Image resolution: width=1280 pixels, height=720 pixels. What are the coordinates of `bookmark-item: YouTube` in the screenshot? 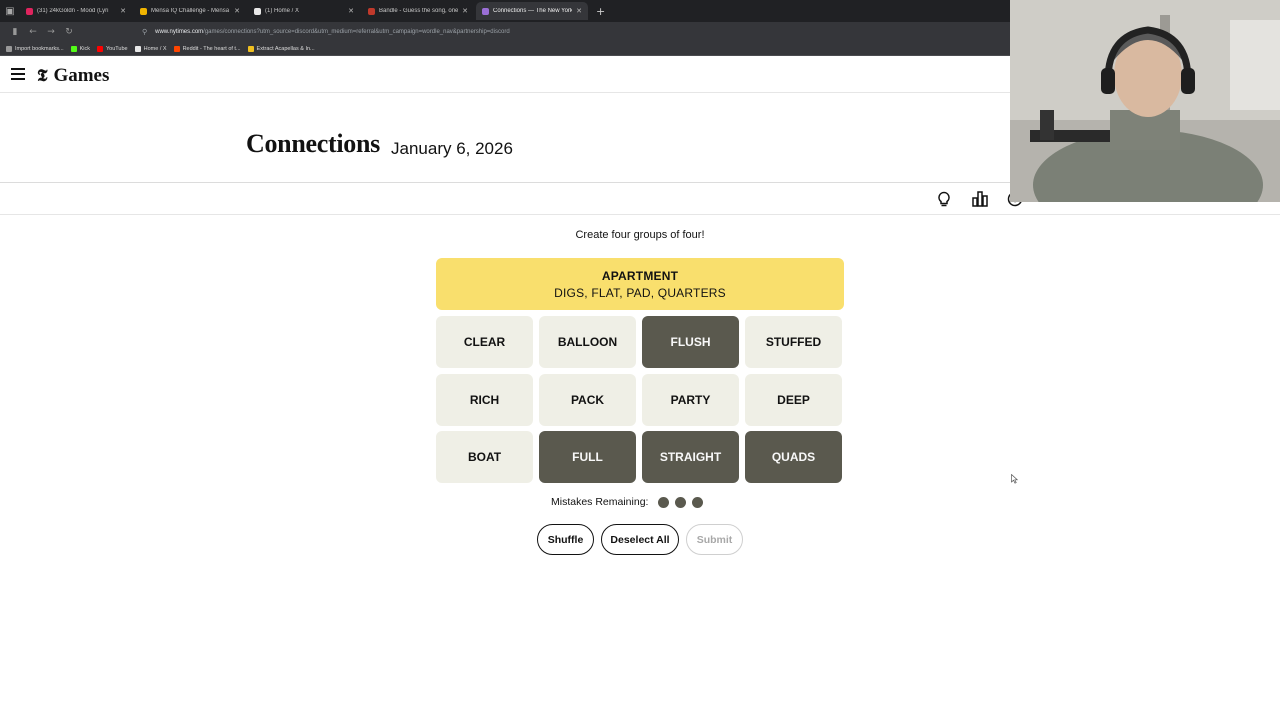 It's located at (112, 48).